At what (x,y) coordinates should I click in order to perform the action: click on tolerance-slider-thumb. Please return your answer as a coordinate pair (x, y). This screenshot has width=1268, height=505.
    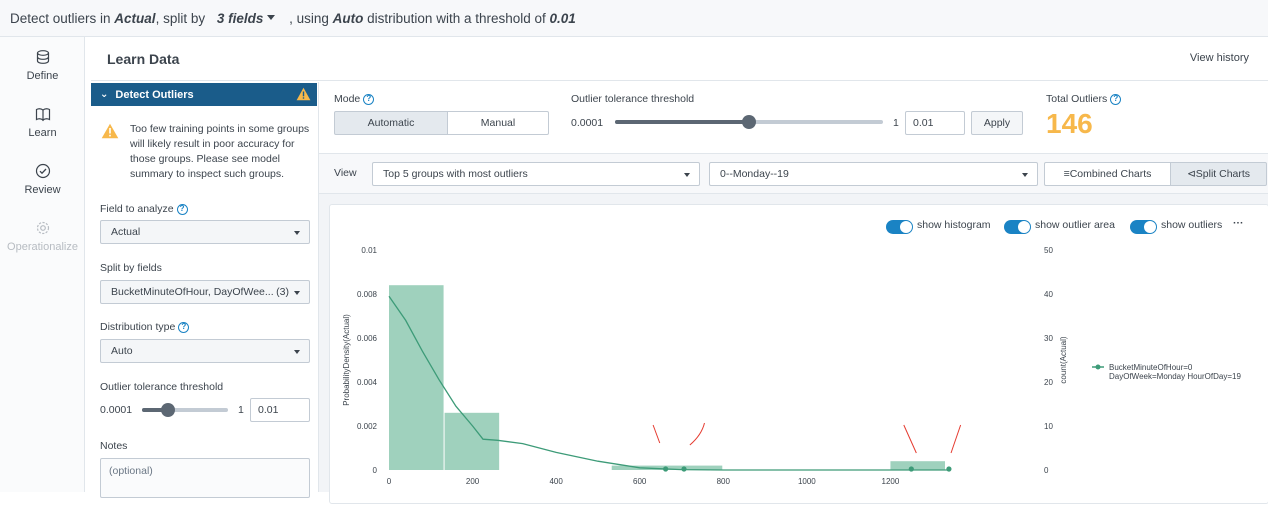
    Looking at the image, I should click on (749, 122).